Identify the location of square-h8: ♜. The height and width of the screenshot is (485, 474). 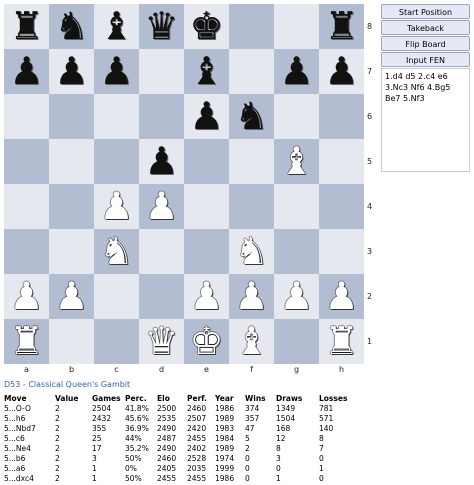
(341, 26).